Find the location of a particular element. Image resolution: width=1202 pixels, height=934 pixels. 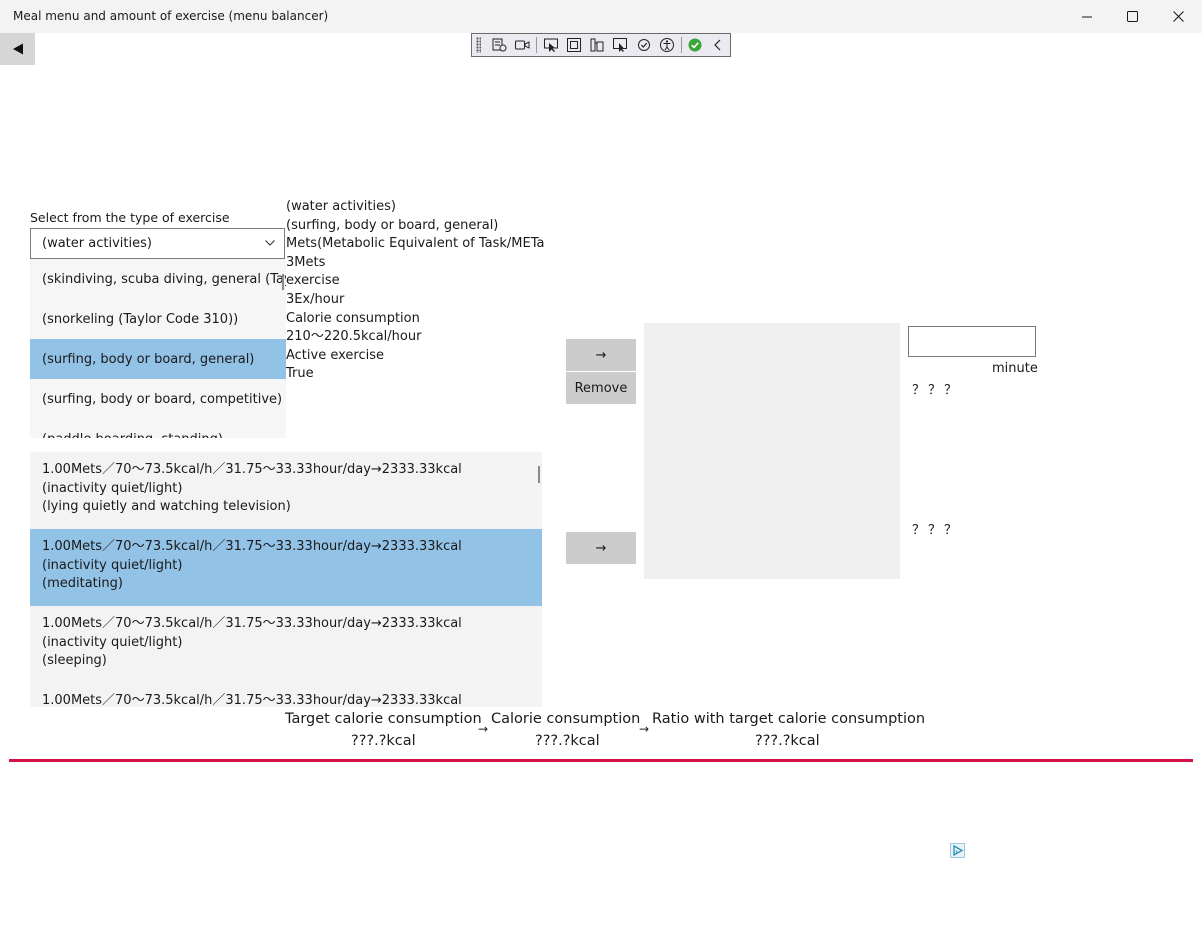

minimize-button is located at coordinates (1087, 16).